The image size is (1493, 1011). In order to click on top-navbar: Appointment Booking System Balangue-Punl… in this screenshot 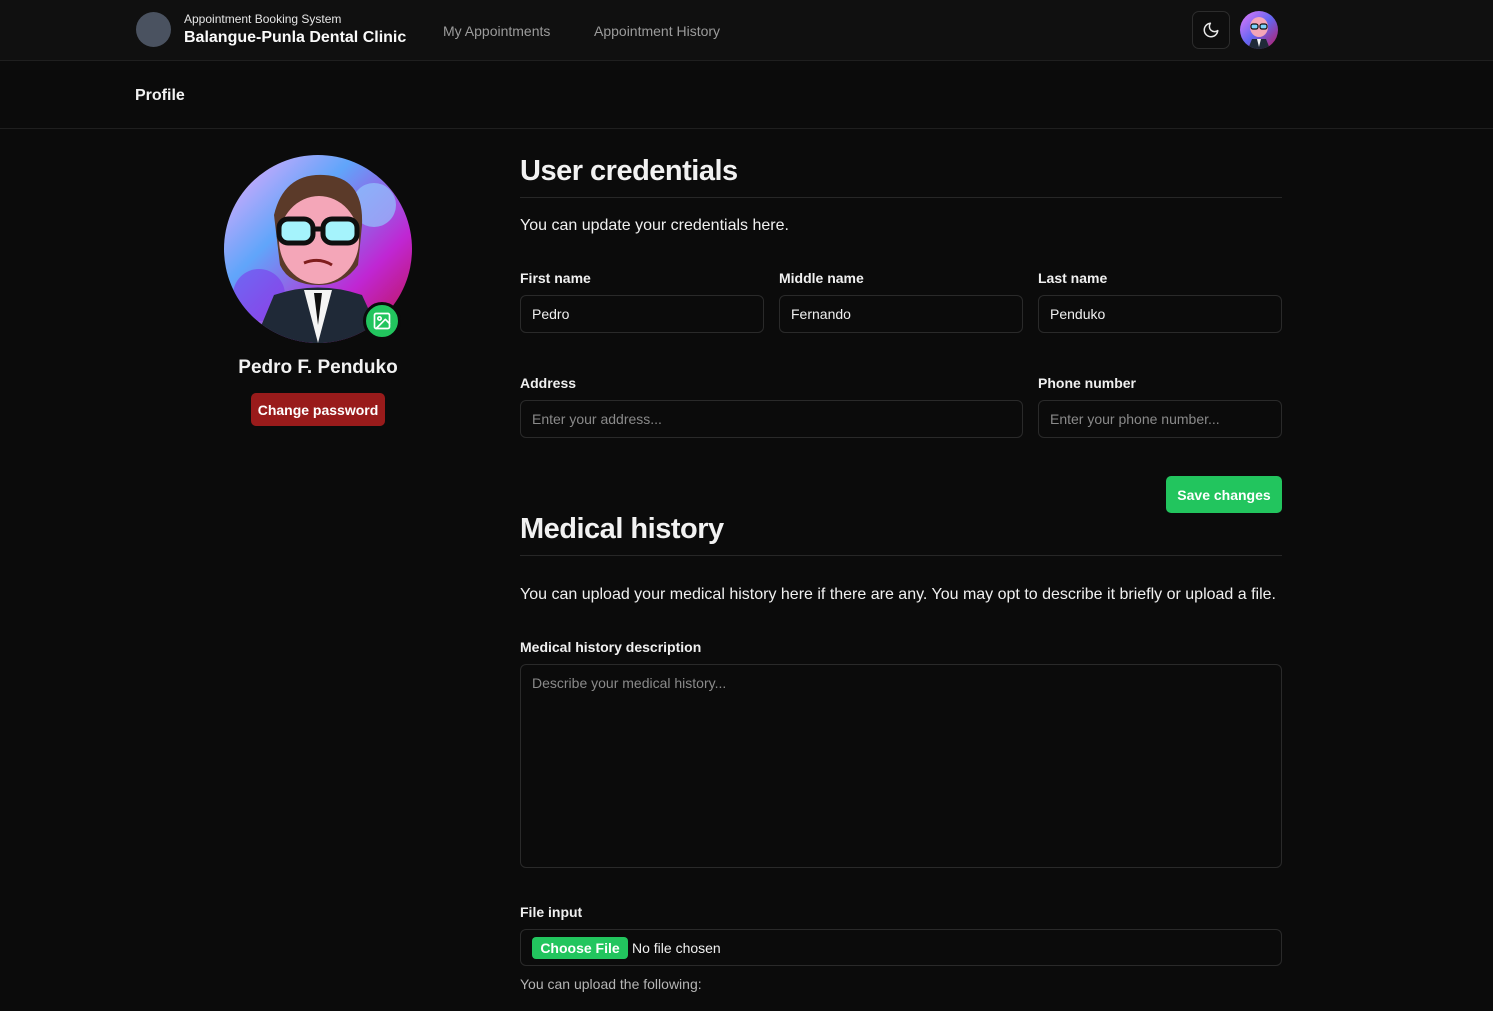, I will do `click(746, 30)`.